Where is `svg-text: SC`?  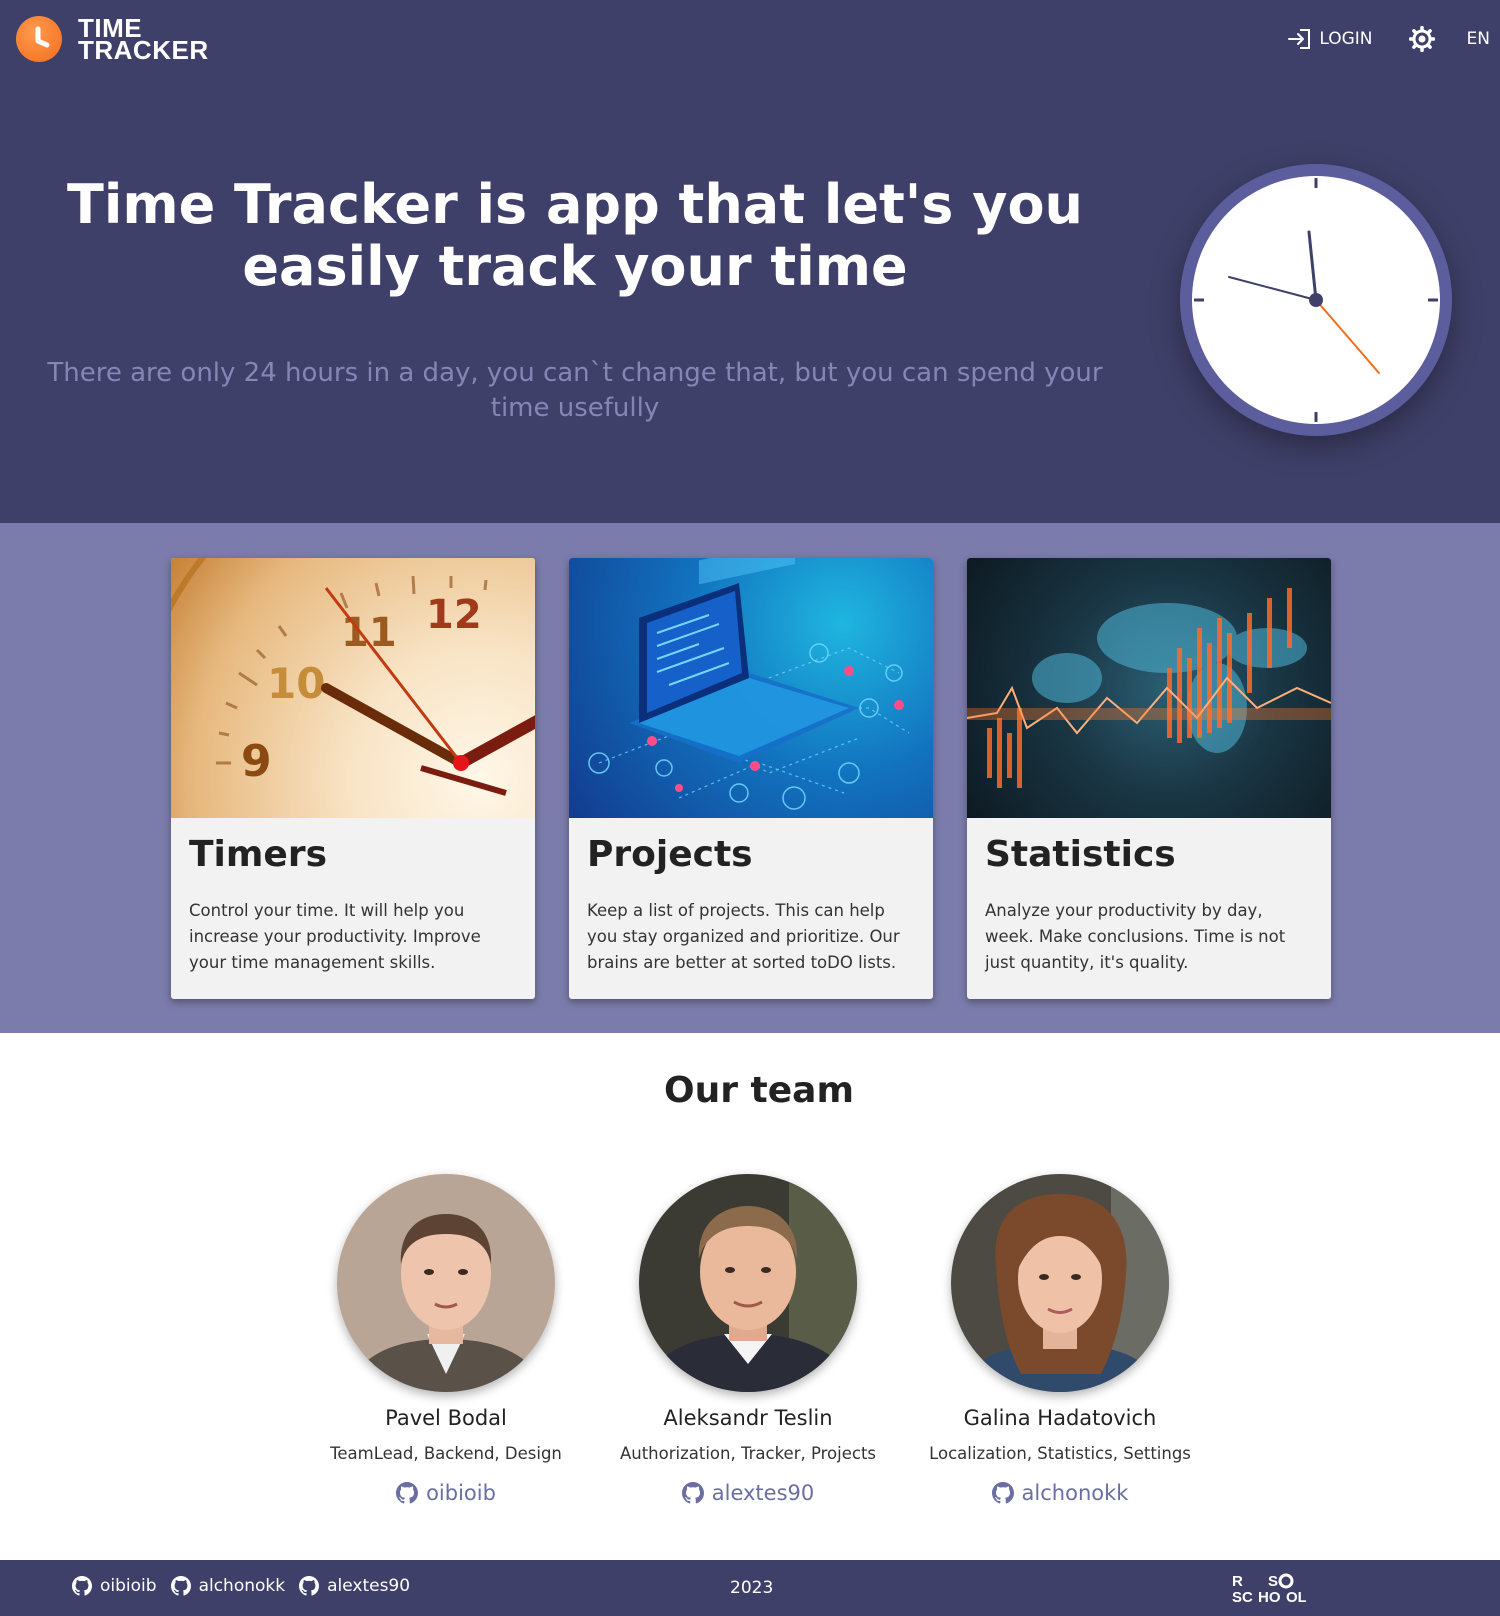
svg-text: SC is located at coordinates (1242, 1597).